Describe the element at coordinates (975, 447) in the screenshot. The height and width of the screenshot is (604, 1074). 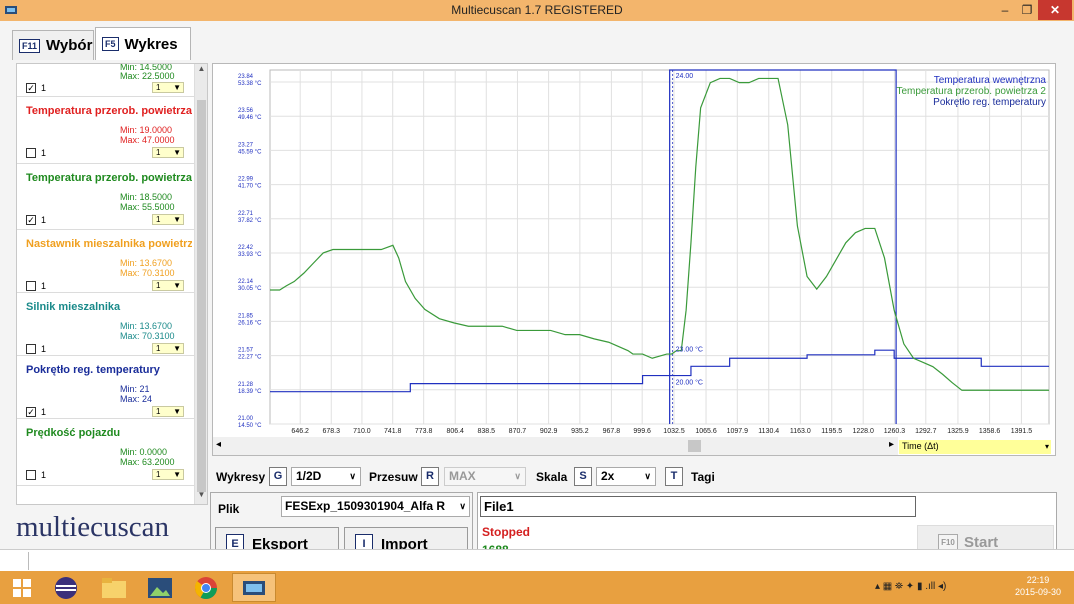
I see `time-axis-select: Time (Δt) ▾` at that location.